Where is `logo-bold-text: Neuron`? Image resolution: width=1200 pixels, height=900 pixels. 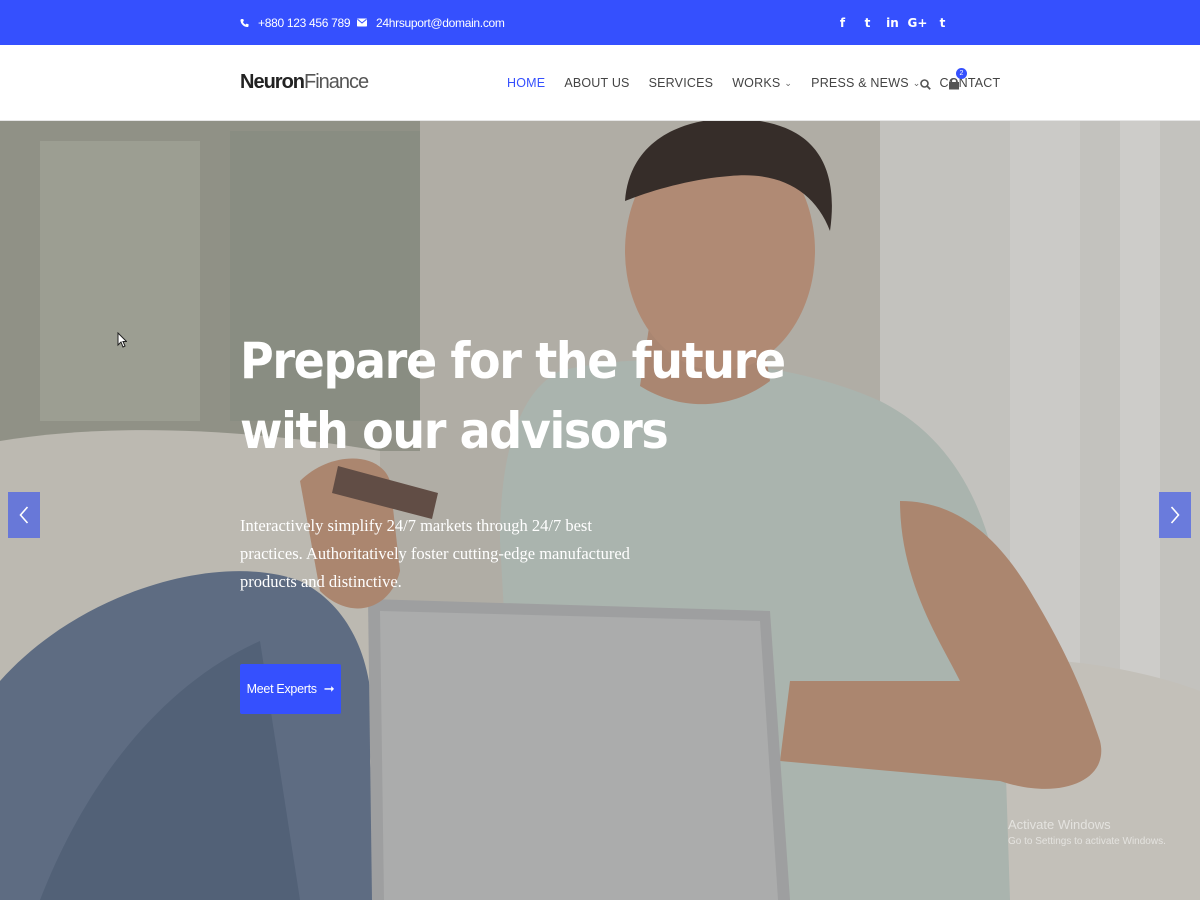 logo-bold-text: Neuron is located at coordinates (272, 82).